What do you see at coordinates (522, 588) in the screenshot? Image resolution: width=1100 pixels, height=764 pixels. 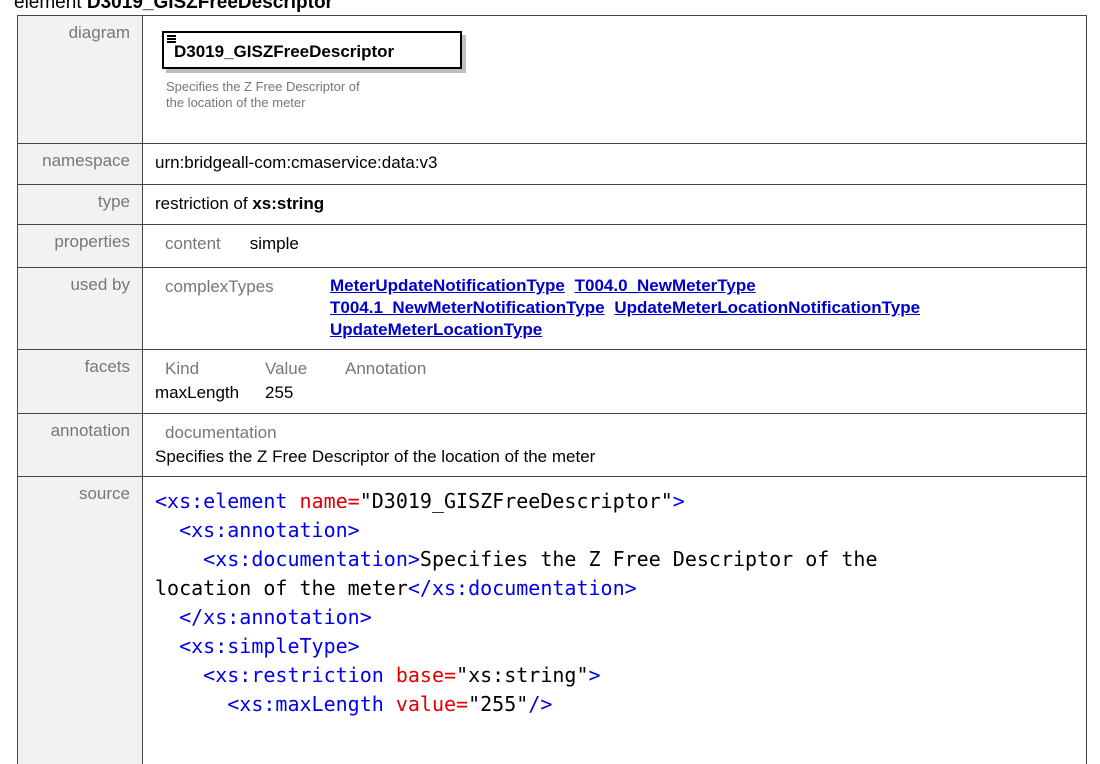 I see `src-documentation-close: </xs:documentation>` at bounding box center [522, 588].